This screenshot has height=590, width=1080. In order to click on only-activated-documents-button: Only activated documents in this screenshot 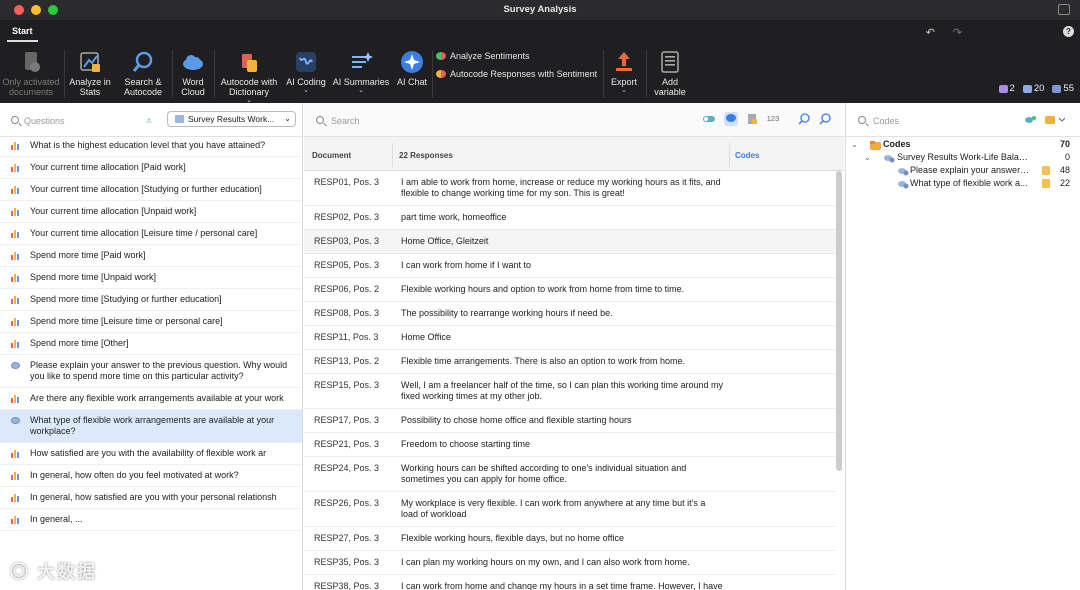, I will do `click(31, 73)`.